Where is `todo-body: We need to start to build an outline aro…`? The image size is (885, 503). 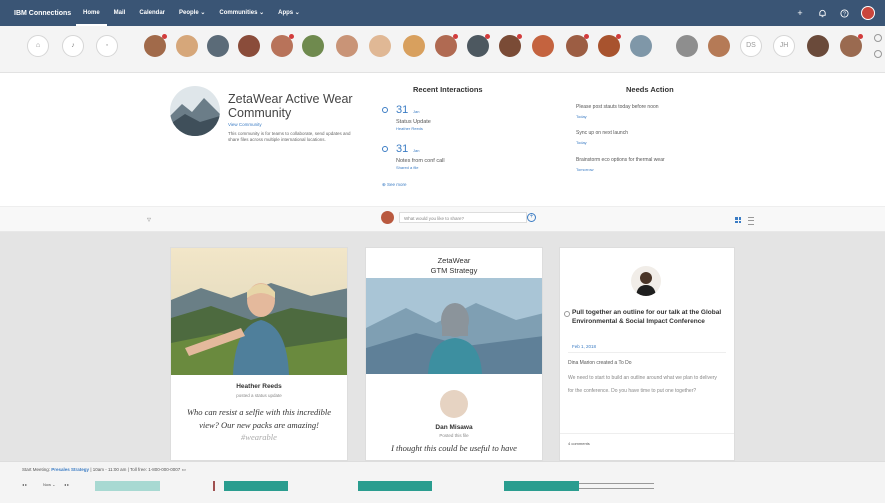
todo-body: We need to start to build an outline aro… is located at coordinates (642, 384).